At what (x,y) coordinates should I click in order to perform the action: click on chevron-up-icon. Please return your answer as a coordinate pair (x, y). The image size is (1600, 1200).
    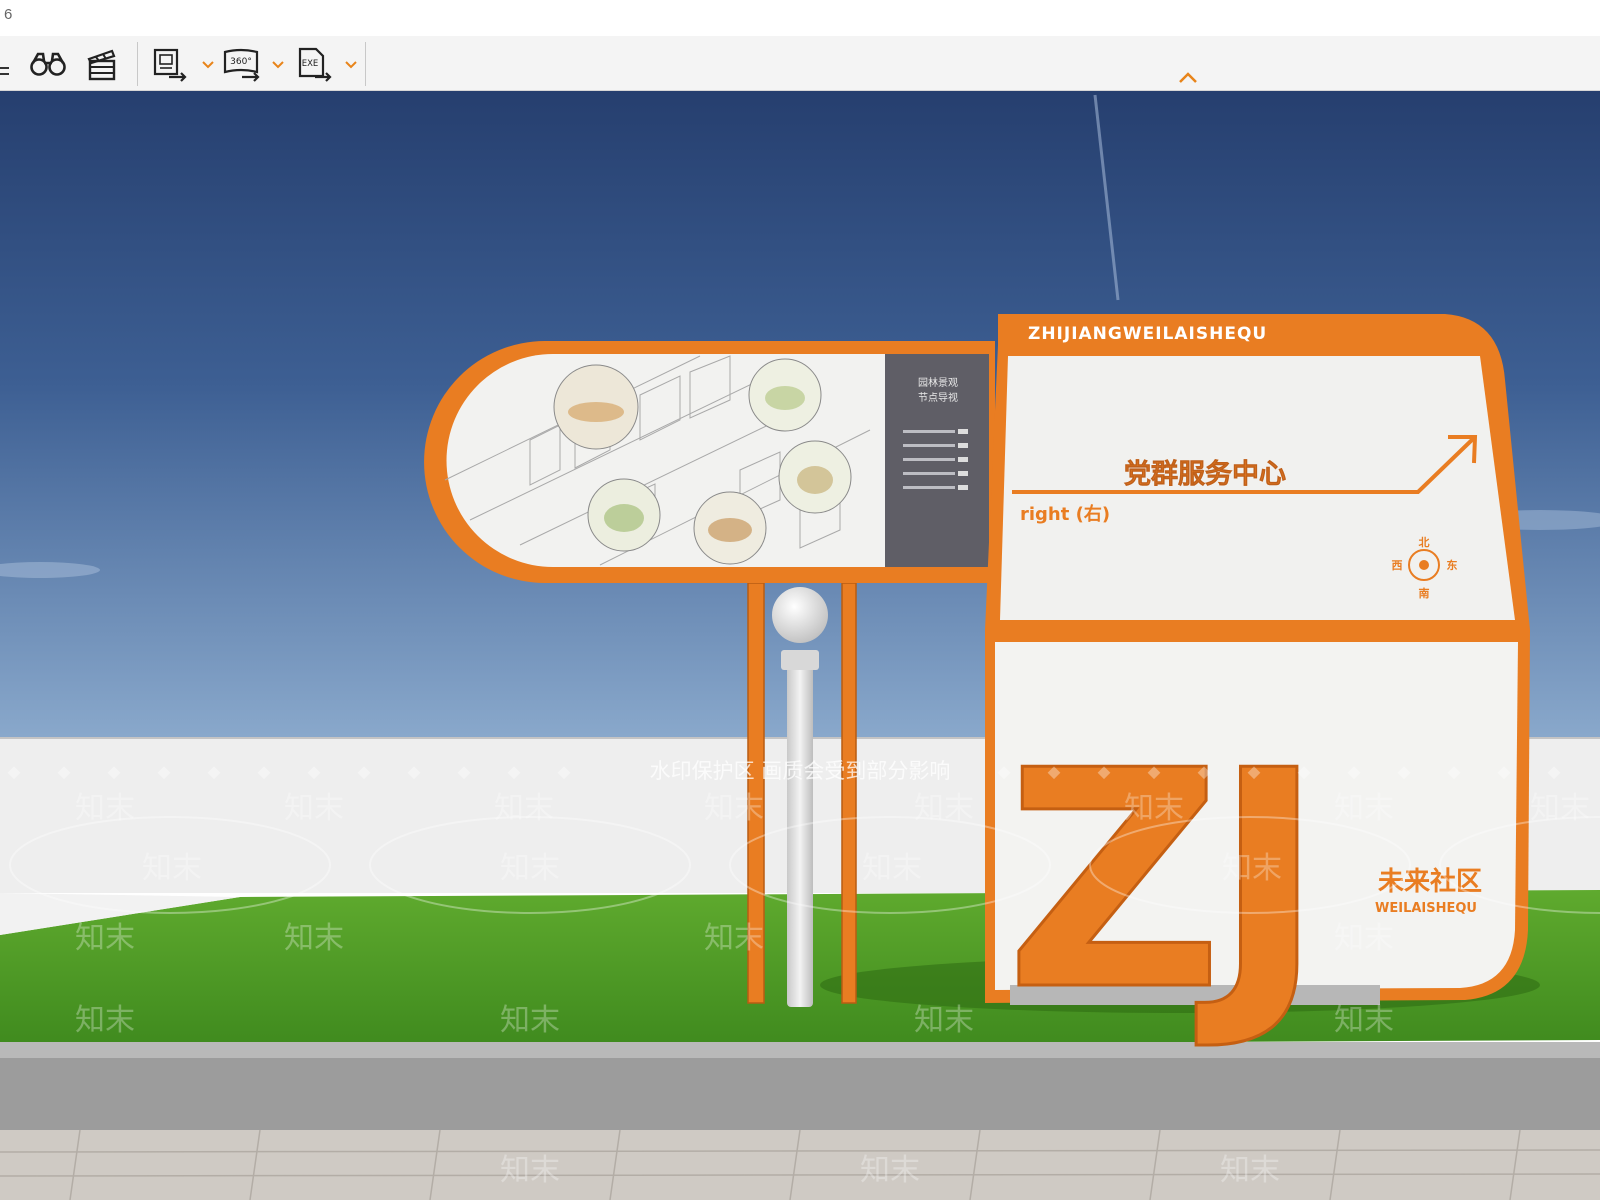
    Looking at the image, I should click on (1188, 77).